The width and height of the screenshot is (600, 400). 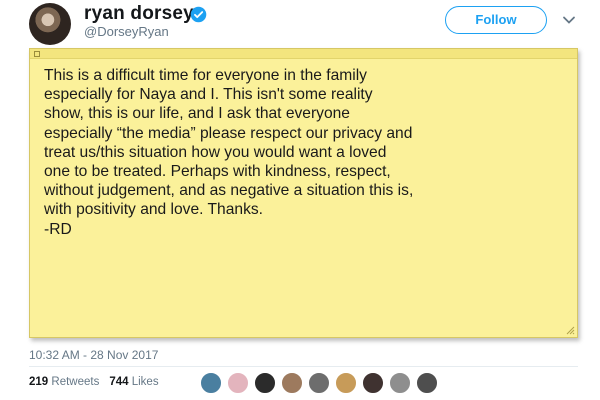 I want to click on tweet-stats: 219 Retweets 744 Likes, so click(x=94, y=382).